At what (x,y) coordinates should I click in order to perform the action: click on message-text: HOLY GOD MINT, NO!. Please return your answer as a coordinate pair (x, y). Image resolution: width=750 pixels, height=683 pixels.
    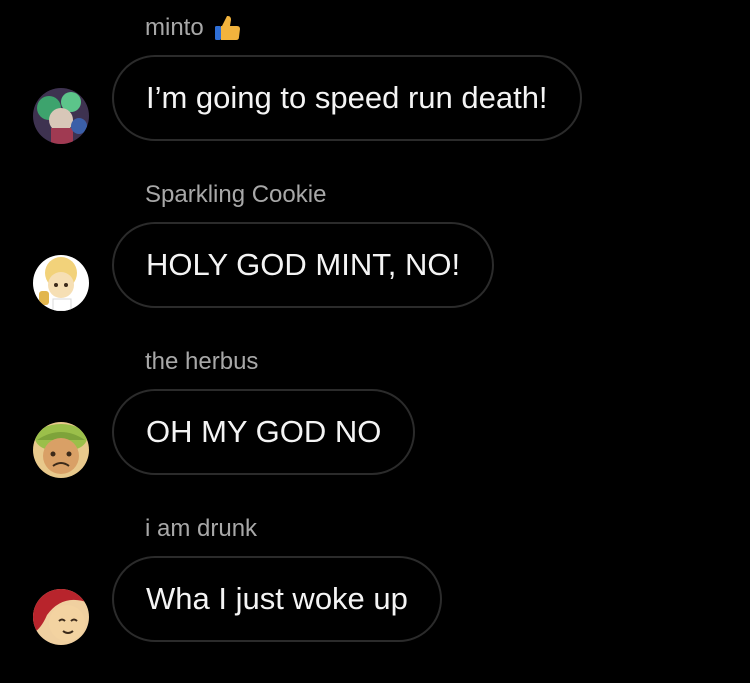
    Looking at the image, I should click on (303, 264).